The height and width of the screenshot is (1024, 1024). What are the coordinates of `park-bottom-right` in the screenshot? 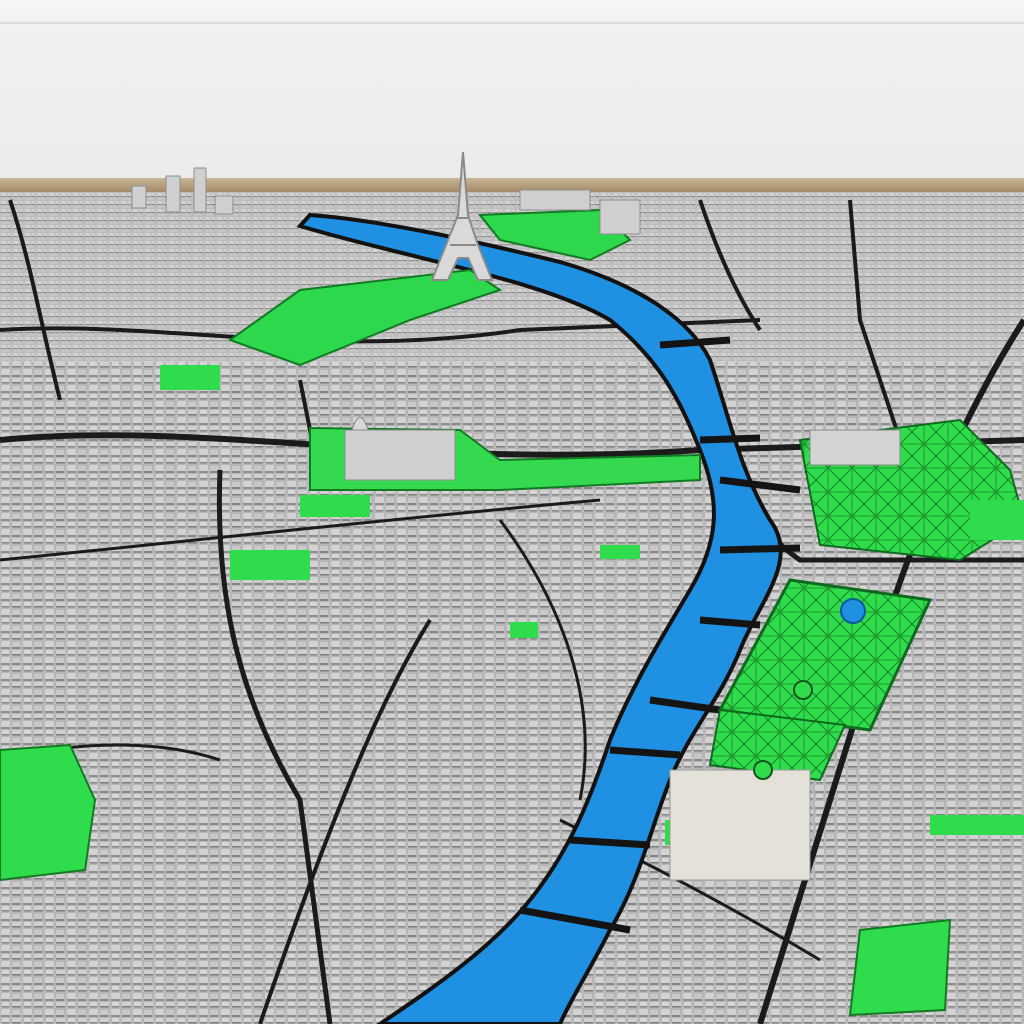 It's located at (900, 967).